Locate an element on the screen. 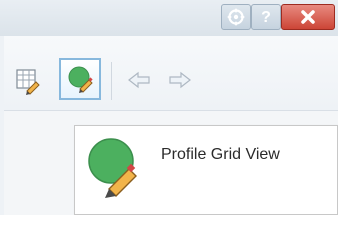  toolbar-separator is located at coordinates (111, 81).